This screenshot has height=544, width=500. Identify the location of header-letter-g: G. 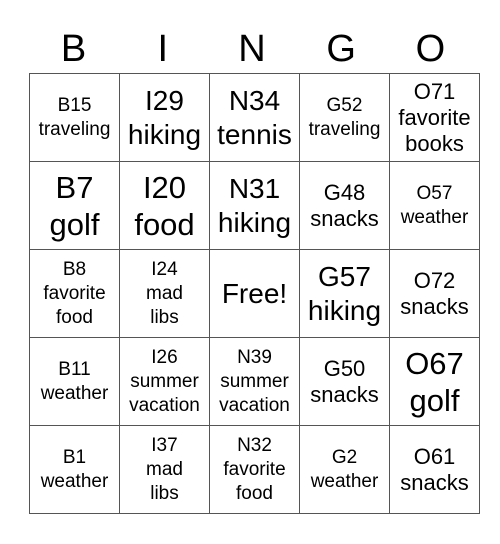
(341, 49).